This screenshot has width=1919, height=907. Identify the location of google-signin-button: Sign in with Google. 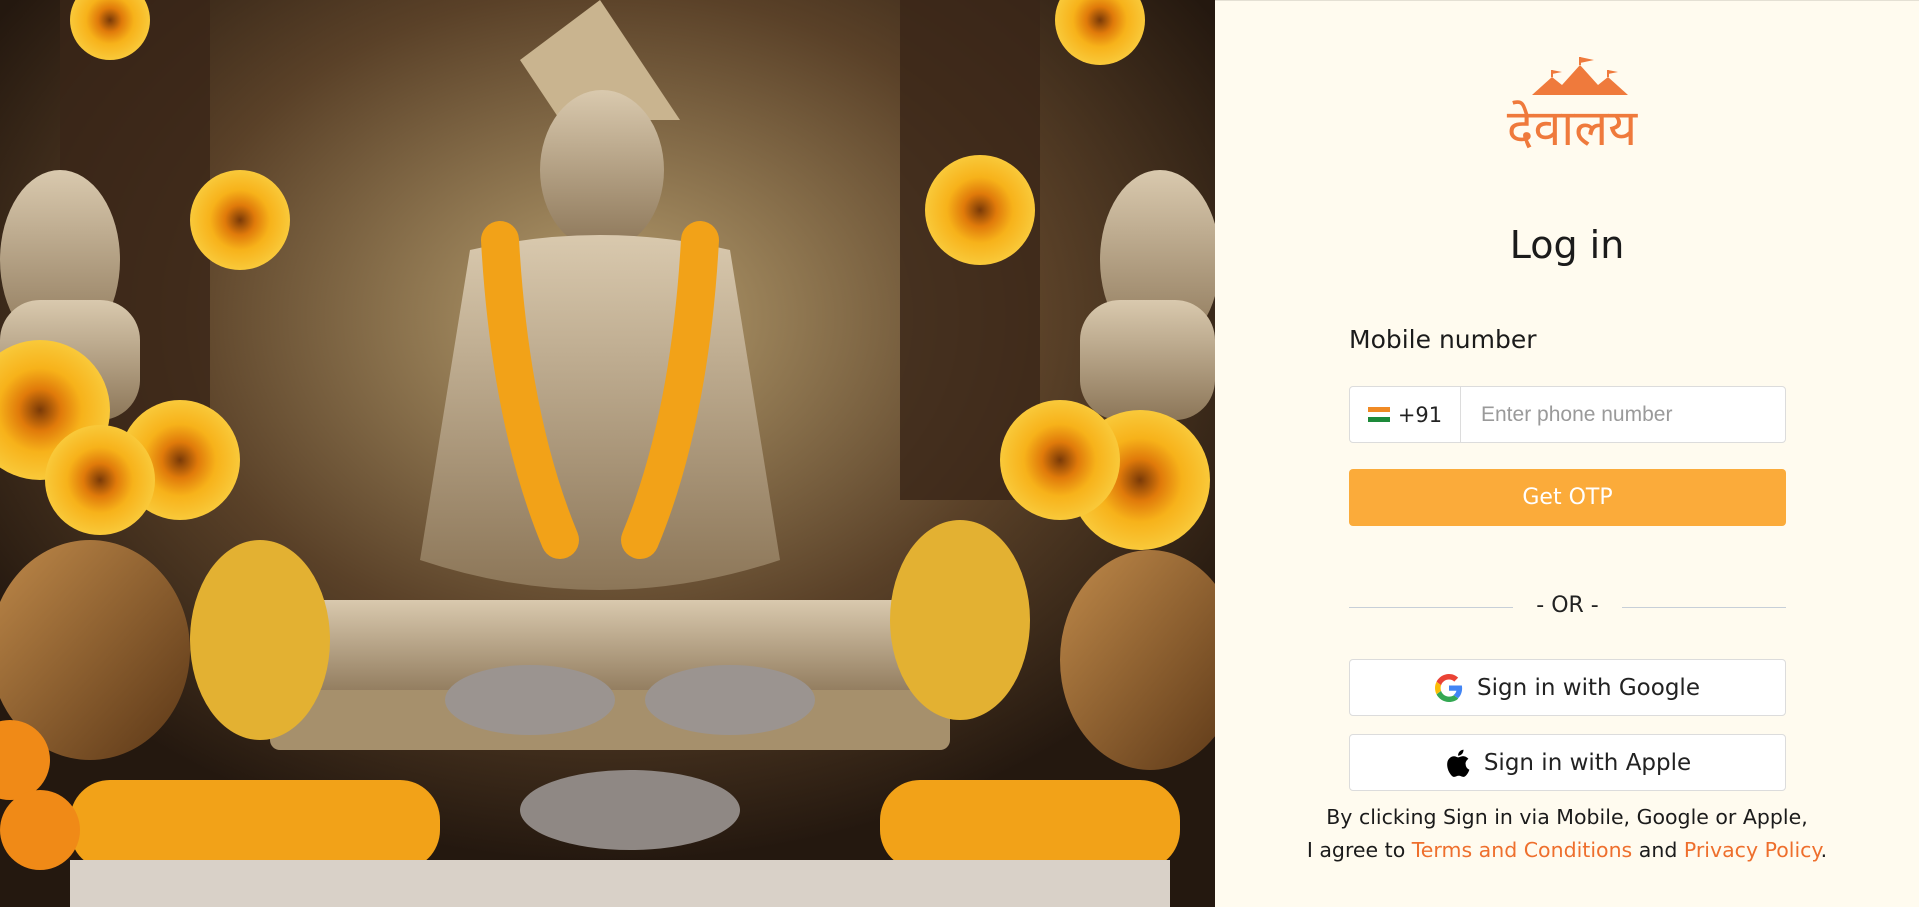
(1567, 687).